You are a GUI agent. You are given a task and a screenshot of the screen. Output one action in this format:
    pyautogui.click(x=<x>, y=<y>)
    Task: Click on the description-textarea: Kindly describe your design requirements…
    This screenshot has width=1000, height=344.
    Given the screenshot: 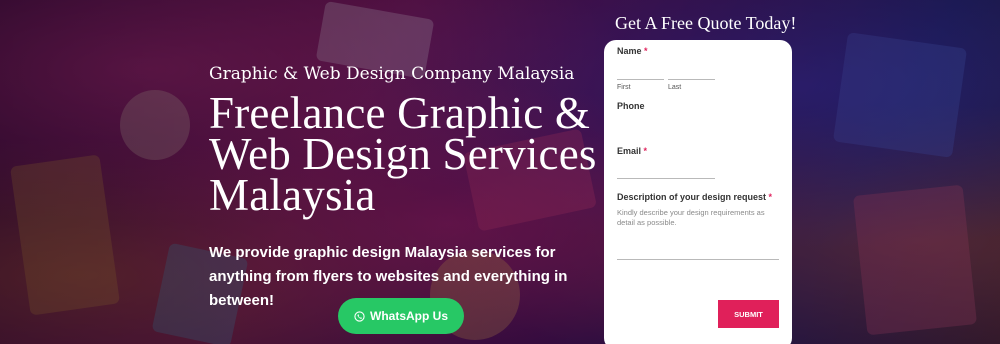 What is the action you would take?
    pyautogui.click(x=692, y=218)
    